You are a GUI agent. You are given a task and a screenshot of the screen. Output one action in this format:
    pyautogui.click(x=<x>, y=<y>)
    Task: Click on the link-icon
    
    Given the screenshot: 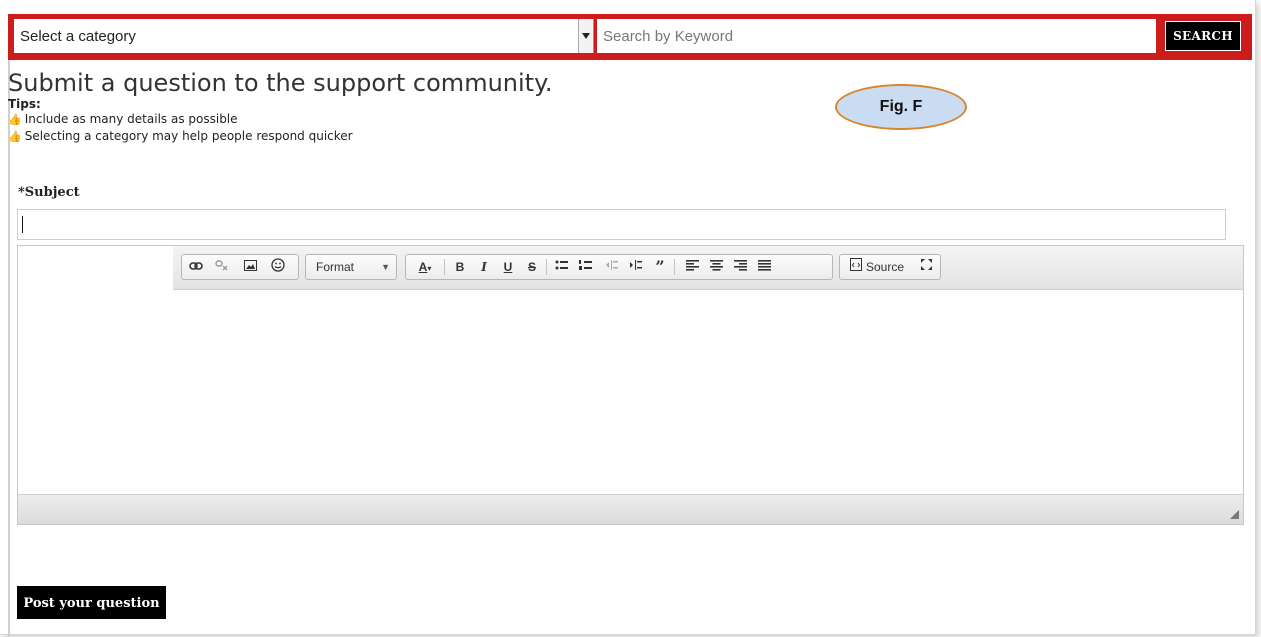 What is the action you would take?
    pyautogui.click(x=196, y=267)
    